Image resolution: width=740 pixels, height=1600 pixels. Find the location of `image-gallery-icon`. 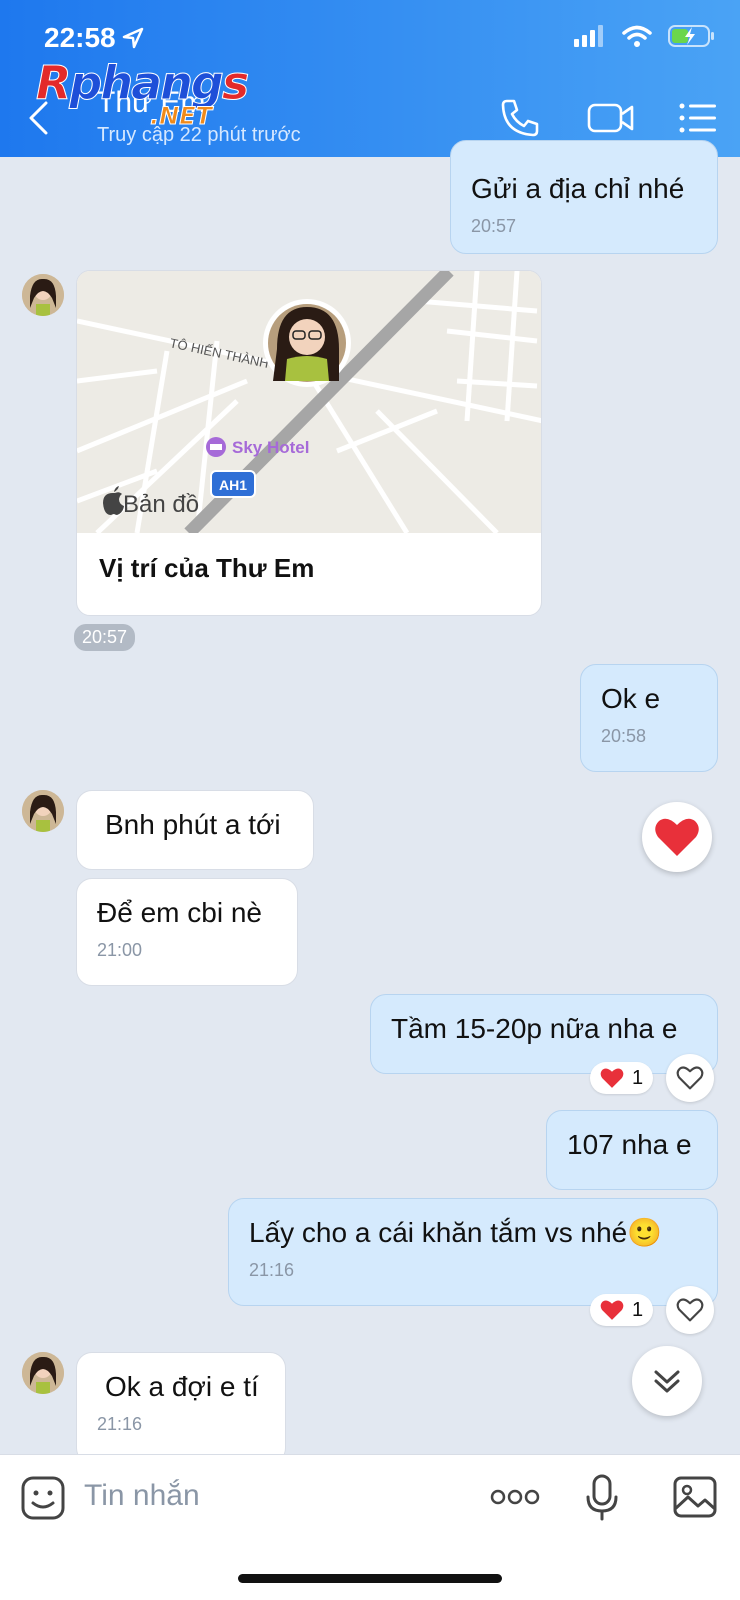

image-gallery-icon is located at coordinates (695, 1497).